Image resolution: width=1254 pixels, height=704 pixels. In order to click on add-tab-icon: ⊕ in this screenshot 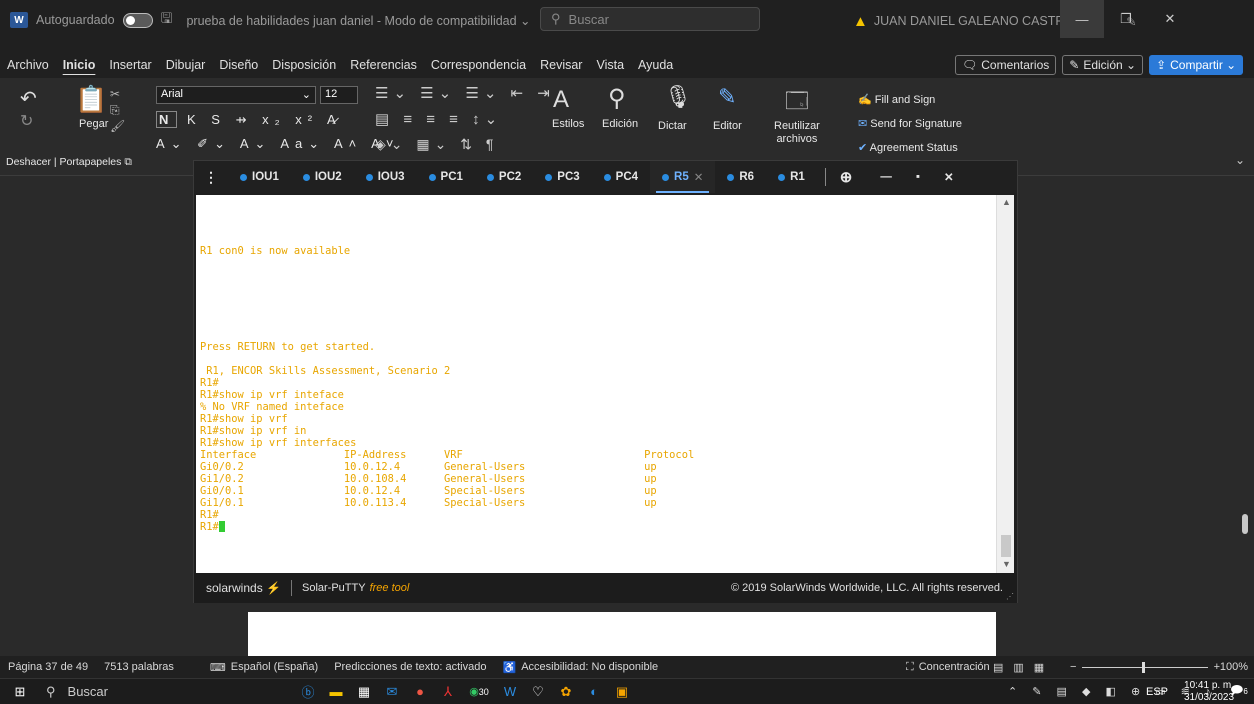, I will do `click(846, 177)`.